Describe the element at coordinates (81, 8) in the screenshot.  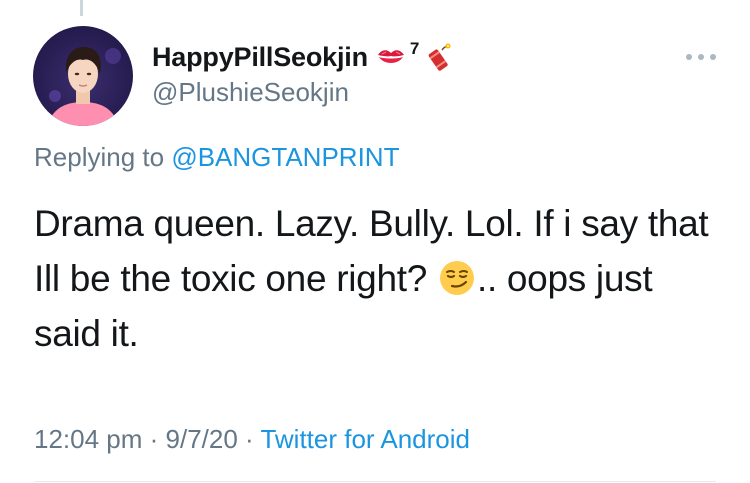
I see `thread-connector-line` at that location.